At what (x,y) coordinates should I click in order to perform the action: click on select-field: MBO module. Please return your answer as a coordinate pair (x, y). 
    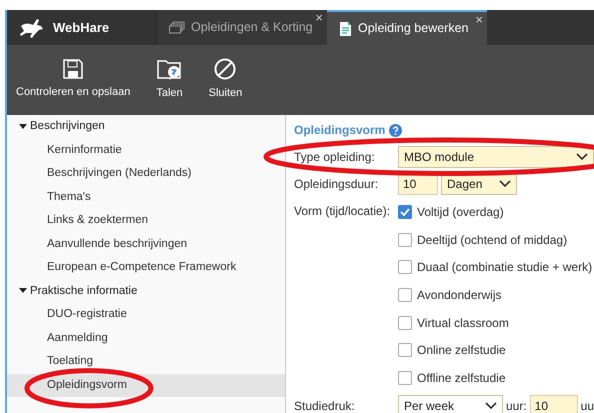
    Looking at the image, I should click on (496, 157).